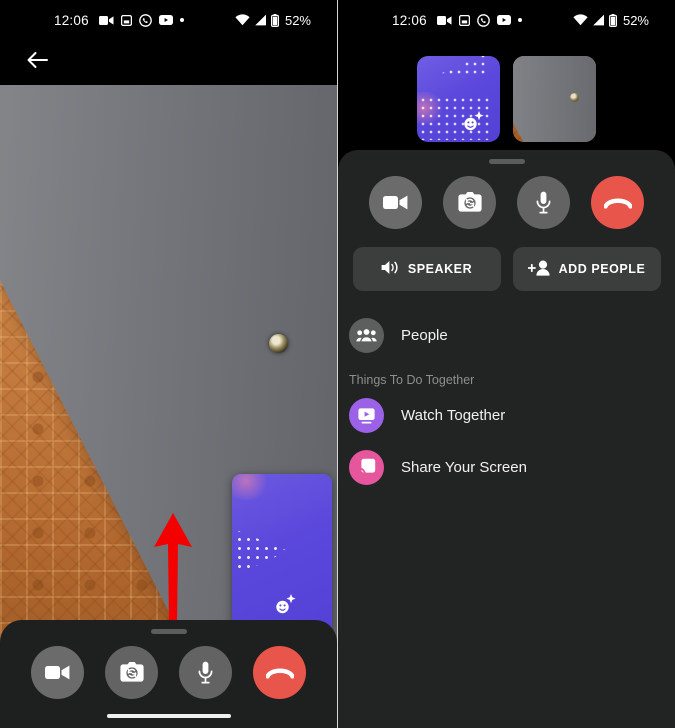 The height and width of the screenshot is (728, 675). I want to click on things-to-do-section-title: Things To Do Together, so click(412, 380).